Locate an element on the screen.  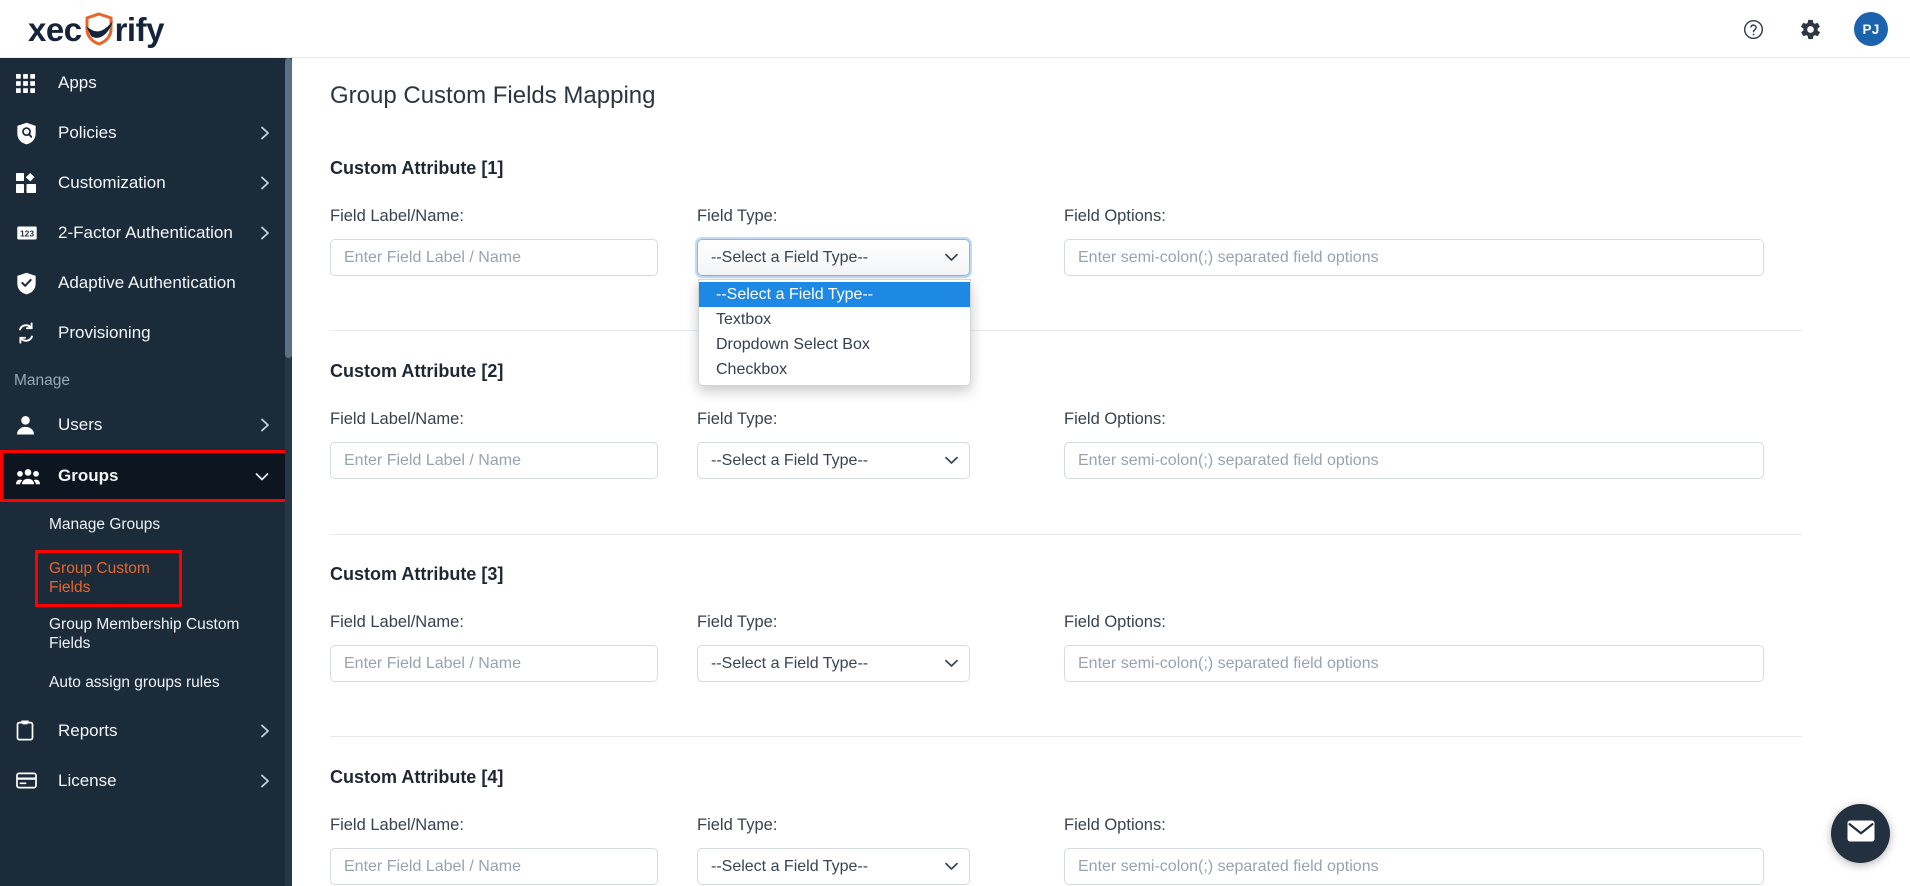
users-group-icon is located at coordinates (30, 476).